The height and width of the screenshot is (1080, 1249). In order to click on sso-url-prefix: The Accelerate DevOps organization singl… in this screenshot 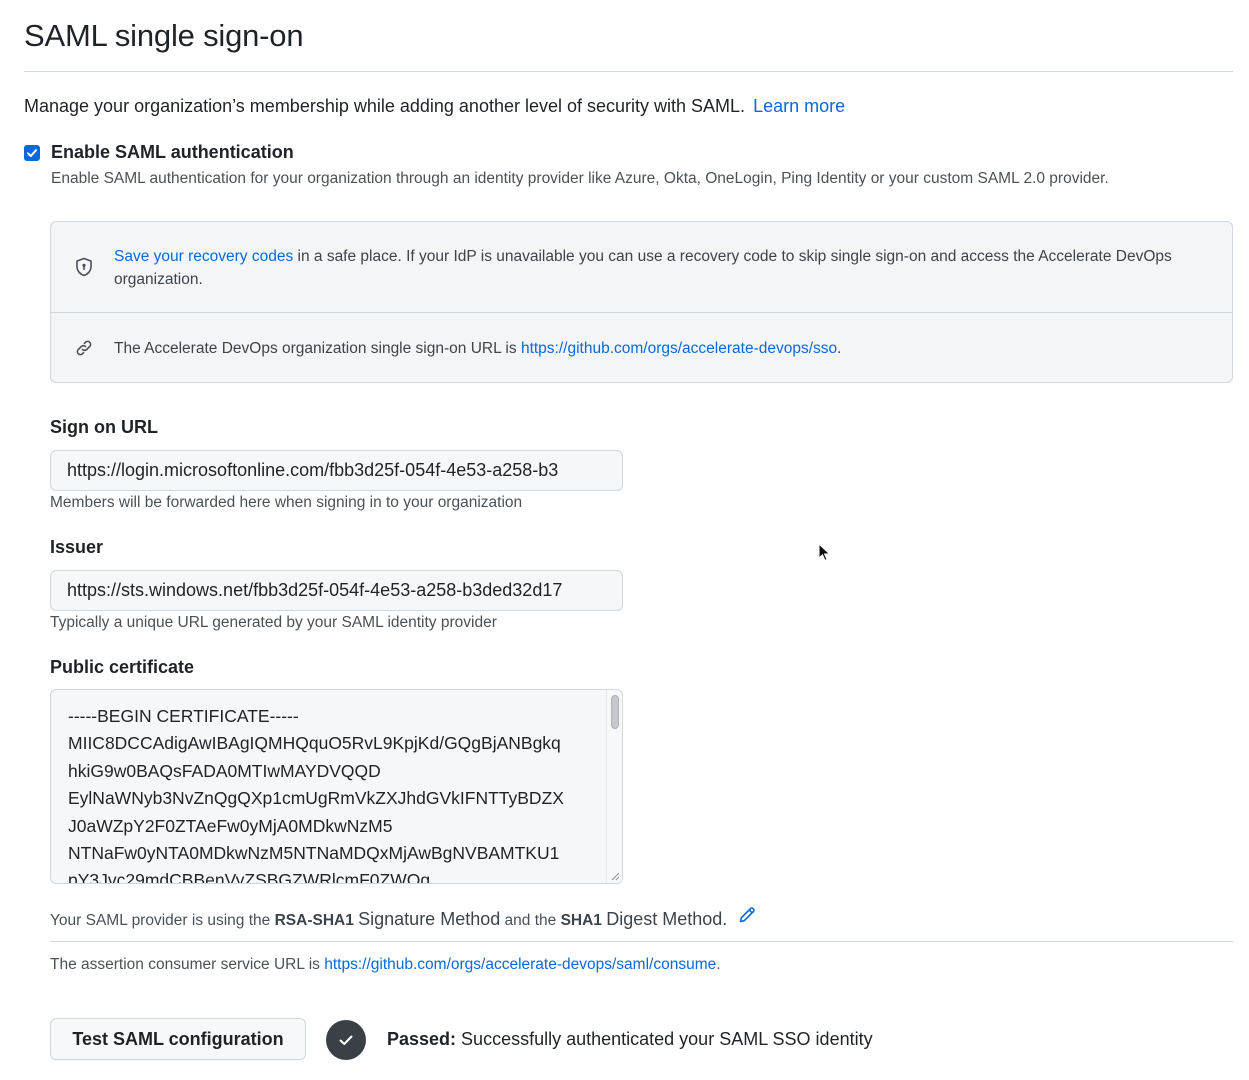, I will do `click(315, 348)`.